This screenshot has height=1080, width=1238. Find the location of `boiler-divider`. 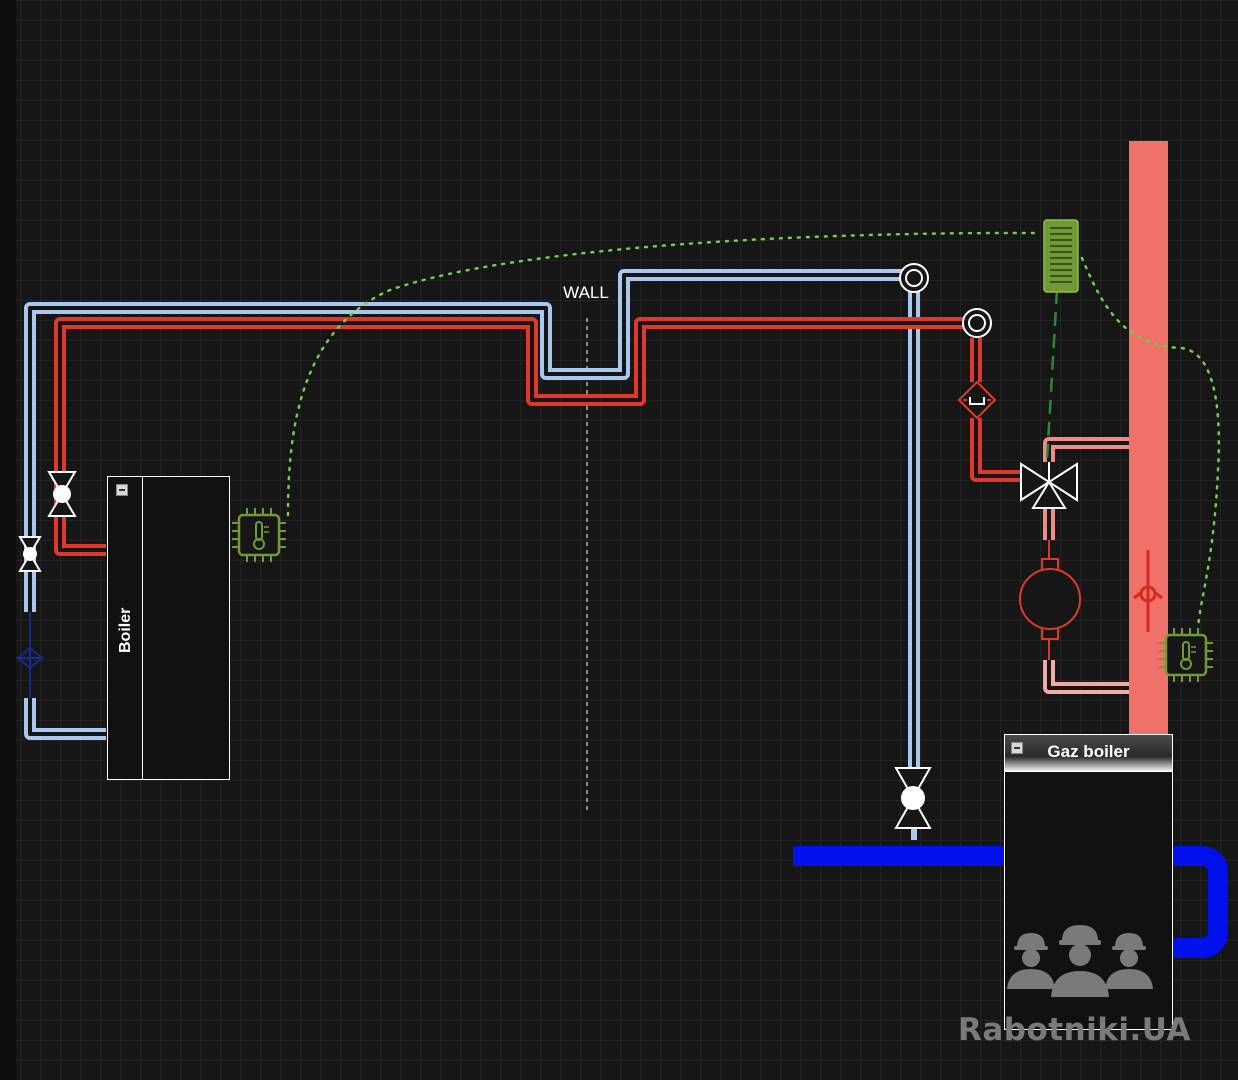

boiler-divider is located at coordinates (142, 628).